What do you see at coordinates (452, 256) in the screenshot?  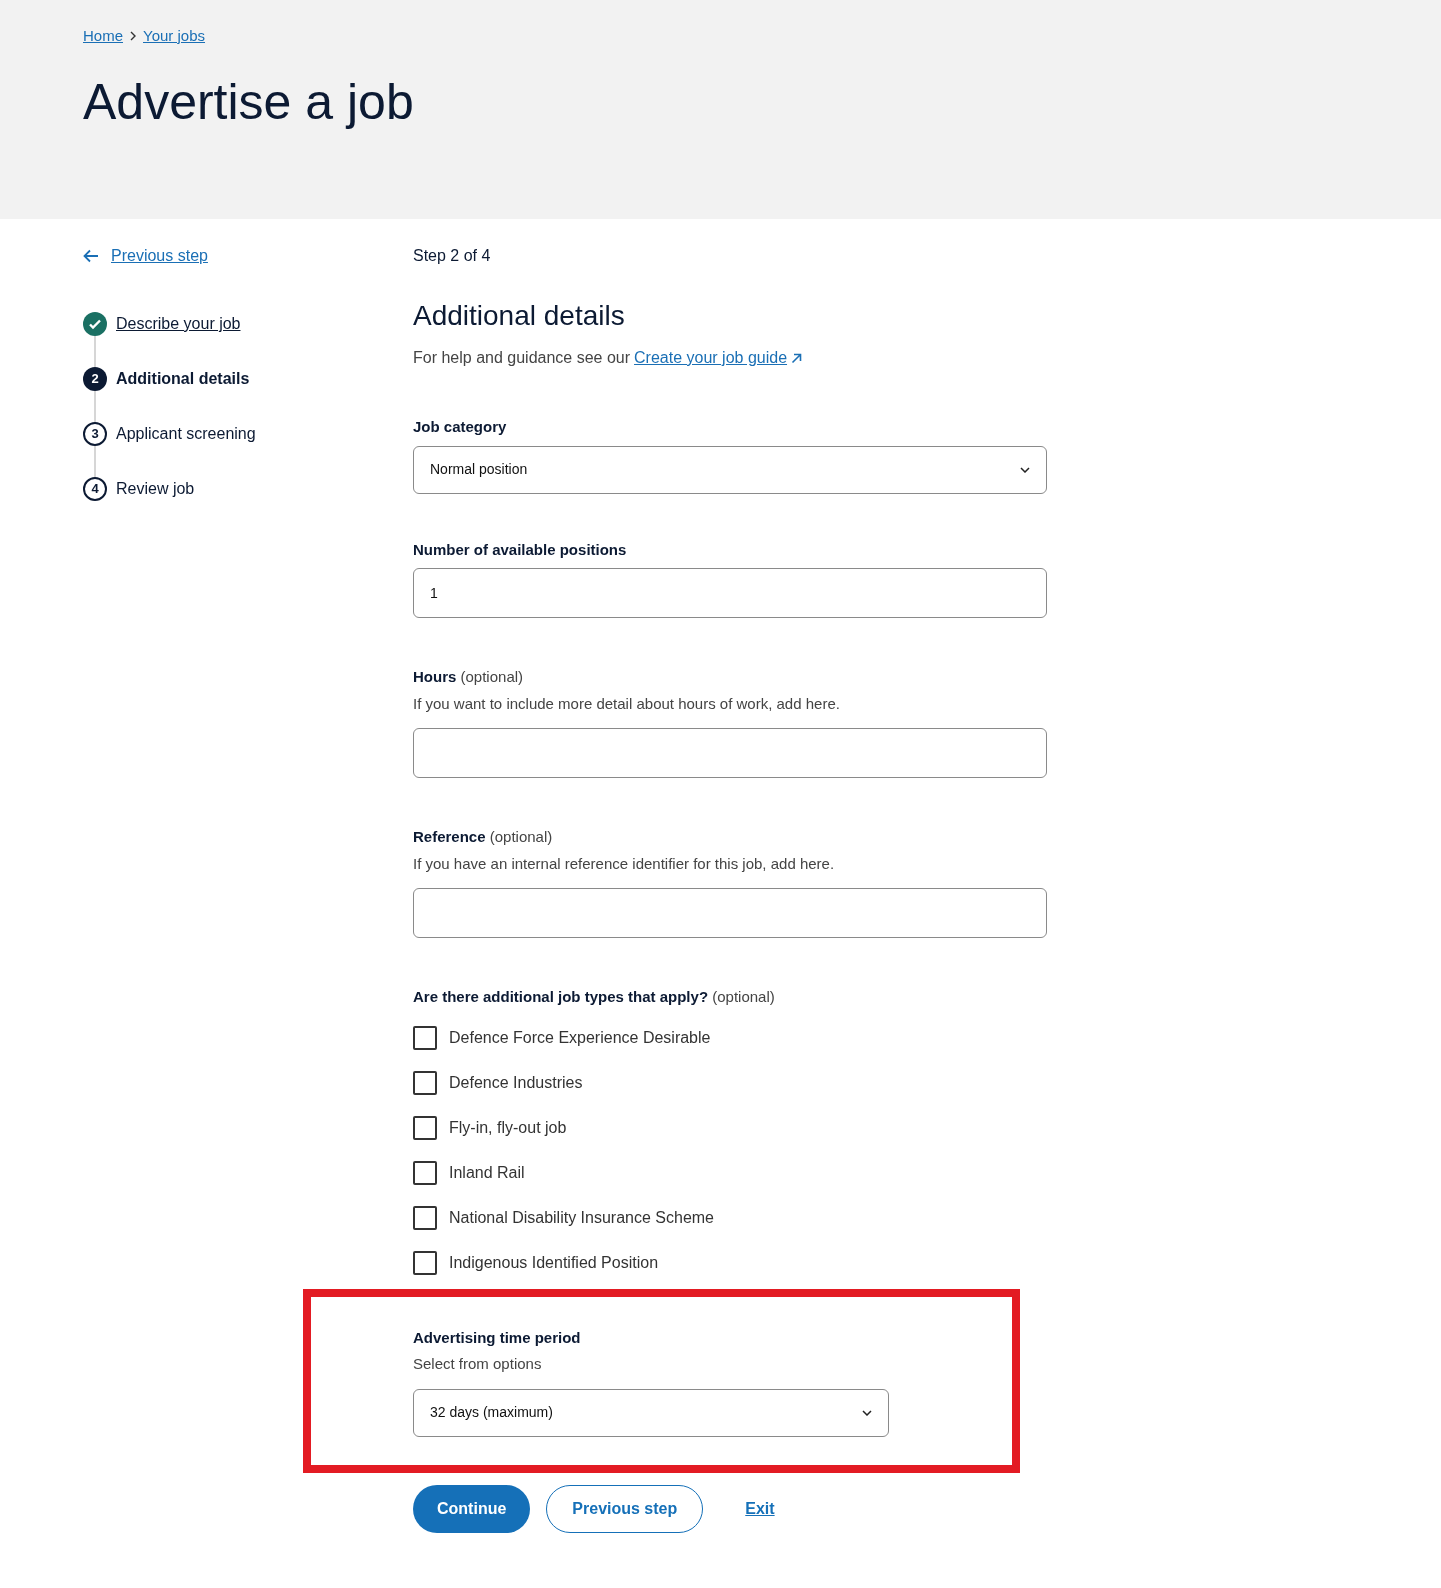 I see `step-counter: Step 2 of 4` at bounding box center [452, 256].